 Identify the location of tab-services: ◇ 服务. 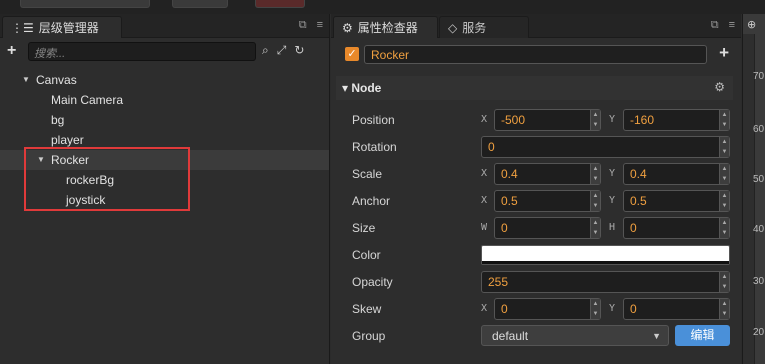
(484, 27).